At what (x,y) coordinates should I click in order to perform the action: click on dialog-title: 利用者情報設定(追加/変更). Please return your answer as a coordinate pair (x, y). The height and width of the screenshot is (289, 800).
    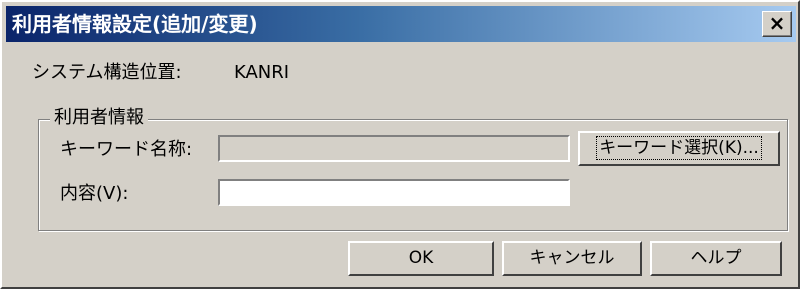
    Looking at the image, I should click on (135, 24).